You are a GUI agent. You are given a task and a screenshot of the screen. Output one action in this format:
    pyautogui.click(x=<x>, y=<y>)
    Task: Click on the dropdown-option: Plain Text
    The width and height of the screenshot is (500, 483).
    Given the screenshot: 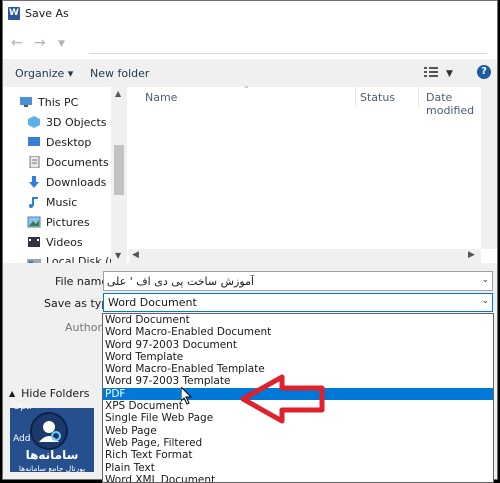 What is the action you would take?
    pyautogui.click(x=298, y=468)
    